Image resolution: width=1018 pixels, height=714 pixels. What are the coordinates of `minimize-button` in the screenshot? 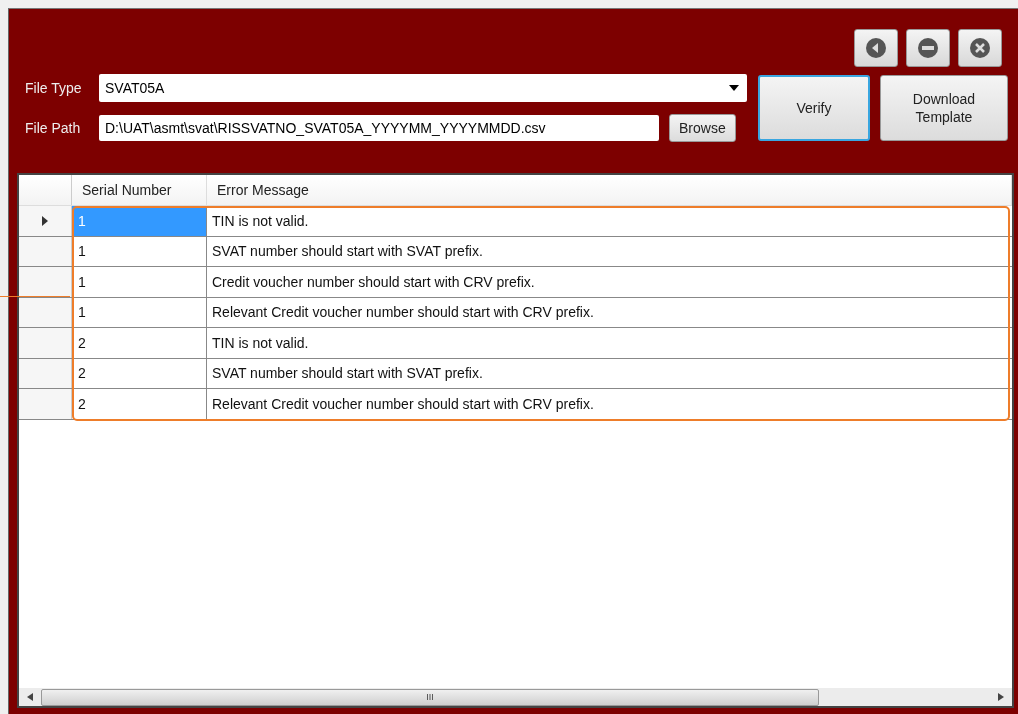 It's located at (928, 48).